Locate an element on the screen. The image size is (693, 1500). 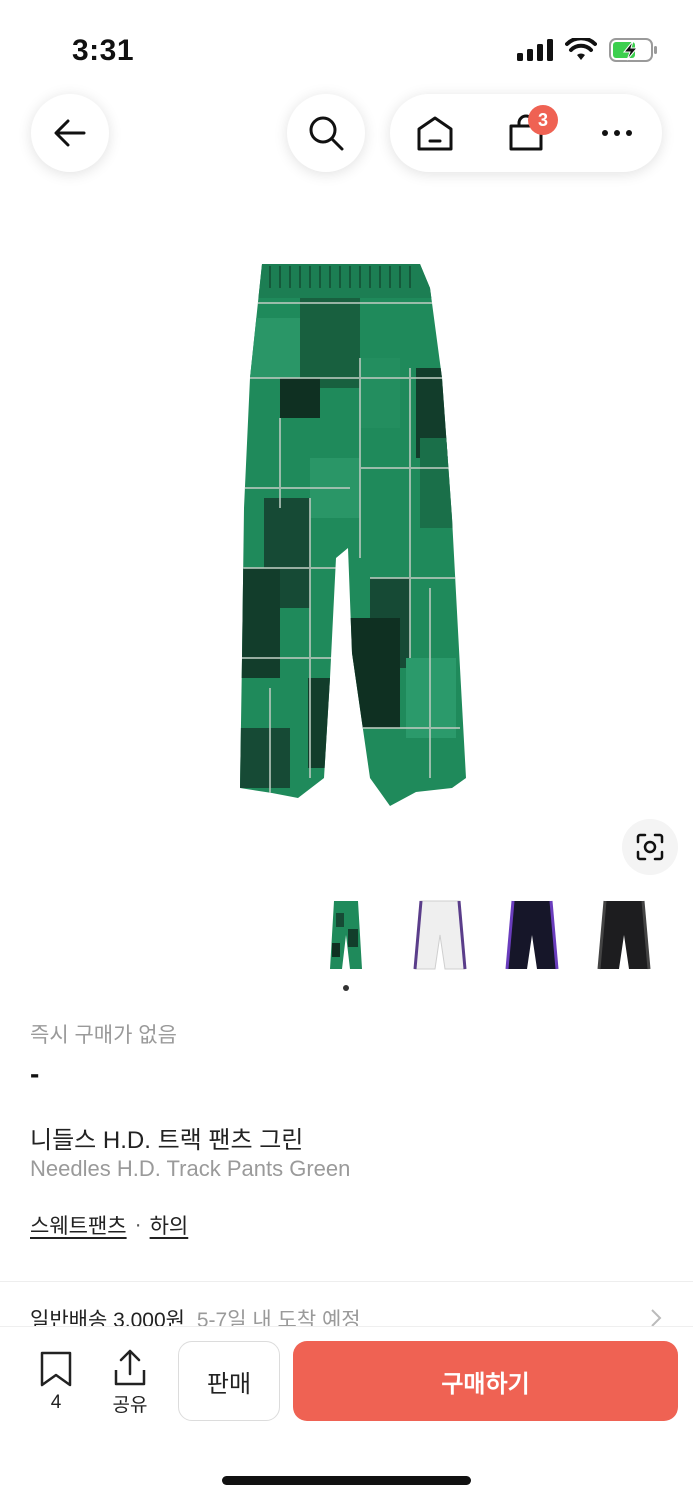
buy-button: 구매하기 is located at coordinates (485, 1381).